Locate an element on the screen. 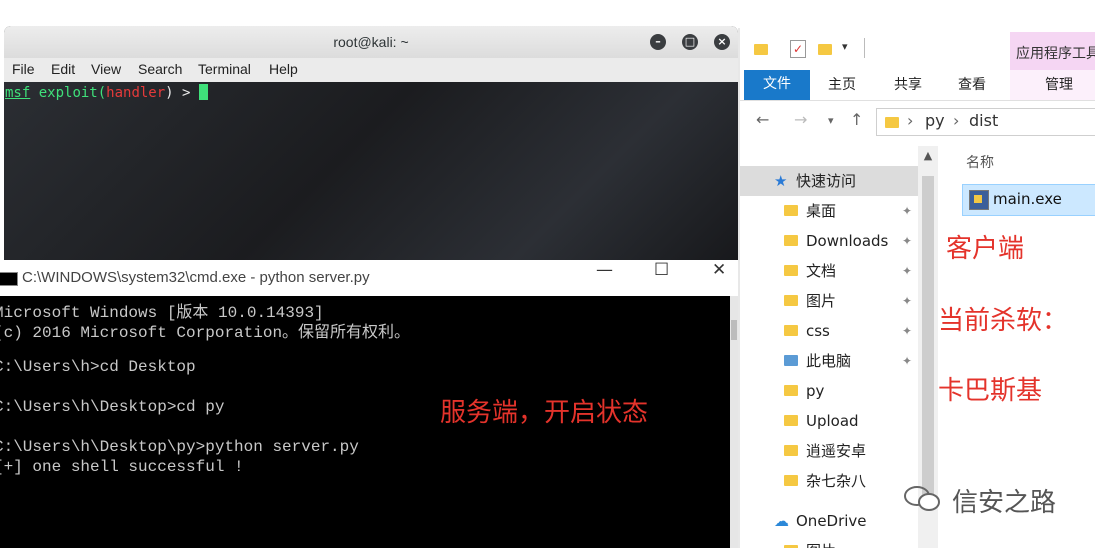 The image size is (1095, 548). documents-icon is located at coordinates (791, 270).